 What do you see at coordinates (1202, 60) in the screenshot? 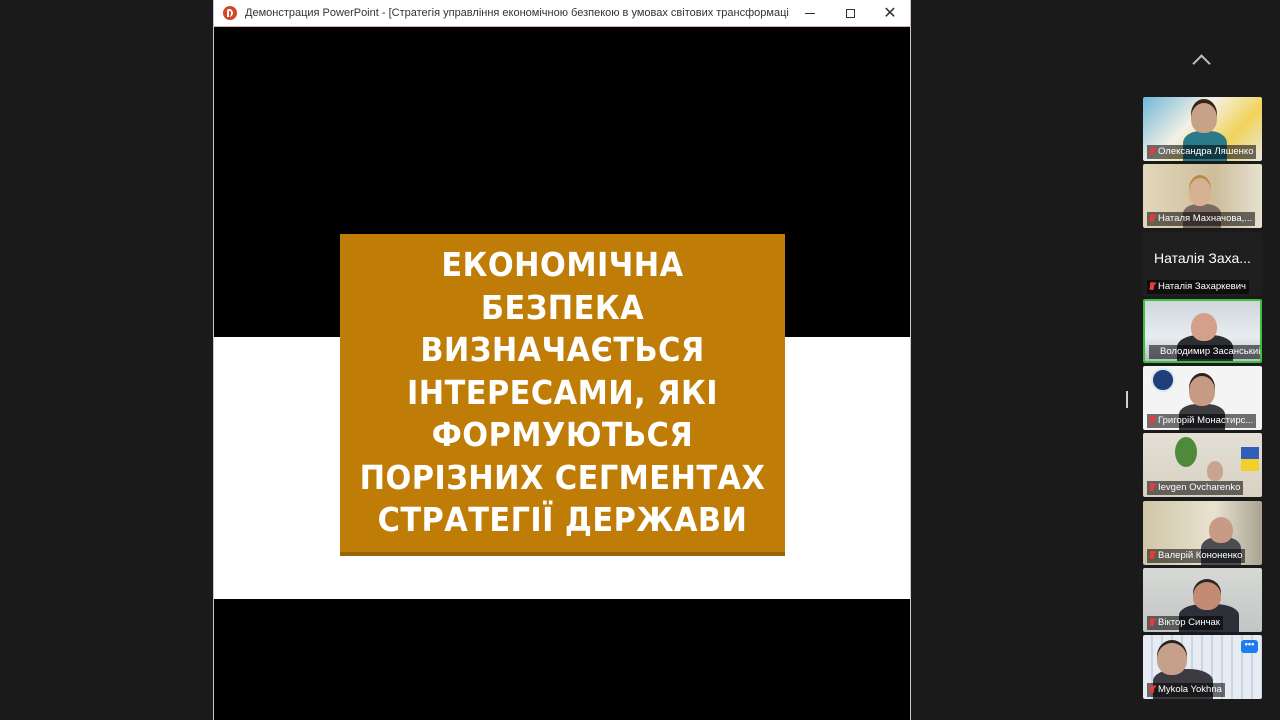
I see `gallery-scroll-up-icon` at bounding box center [1202, 60].